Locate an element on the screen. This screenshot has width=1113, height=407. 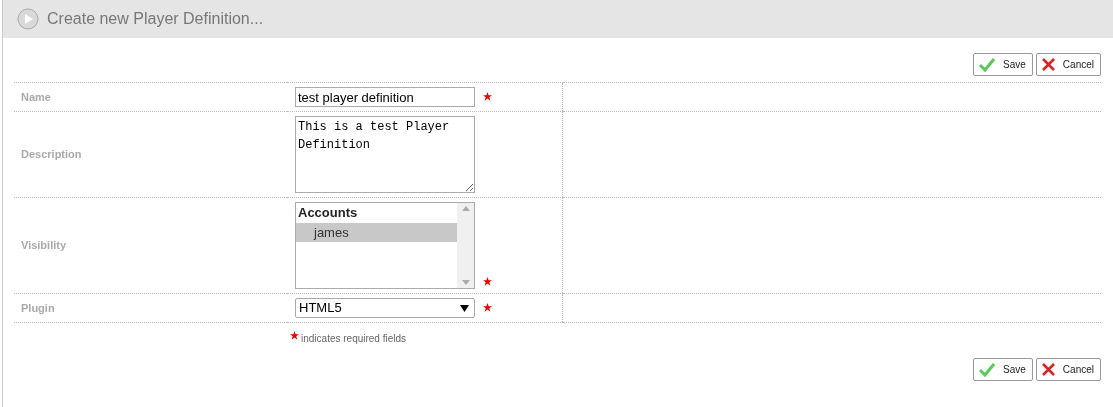
required-note: indicates required fields is located at coordinates (354, 339).